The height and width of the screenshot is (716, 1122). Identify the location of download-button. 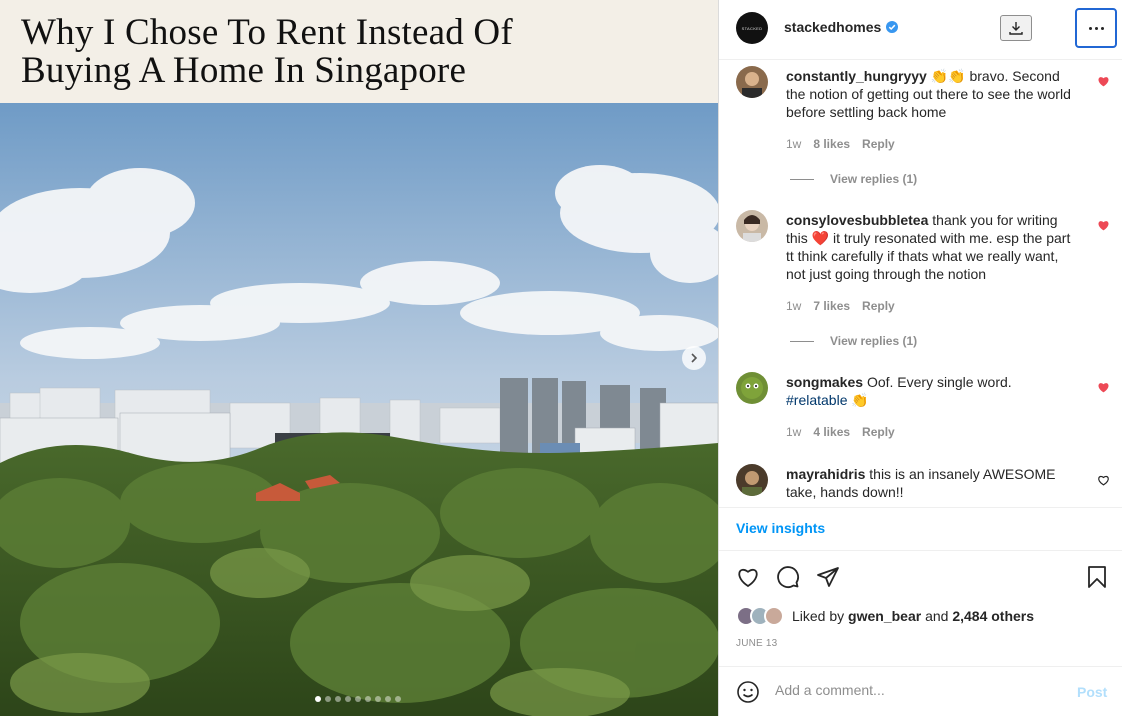
(1016, 28).